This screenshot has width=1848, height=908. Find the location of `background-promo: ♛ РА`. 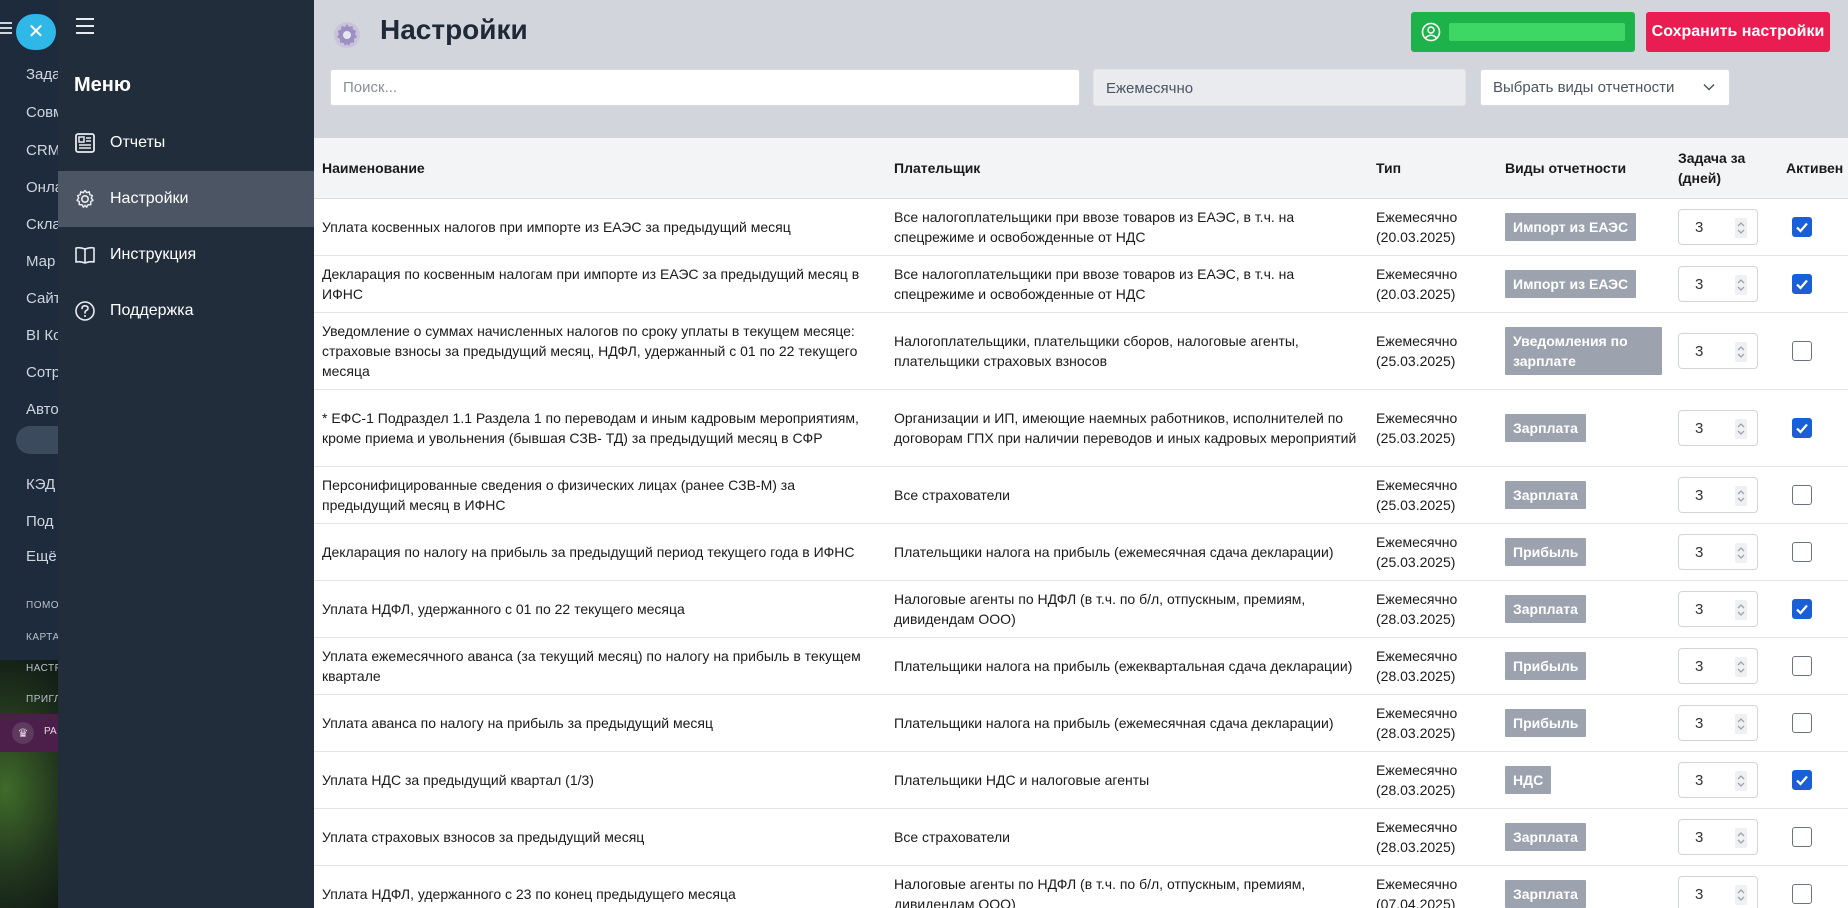

background-promo: ♛ РА is located at coordinates (29, 733).